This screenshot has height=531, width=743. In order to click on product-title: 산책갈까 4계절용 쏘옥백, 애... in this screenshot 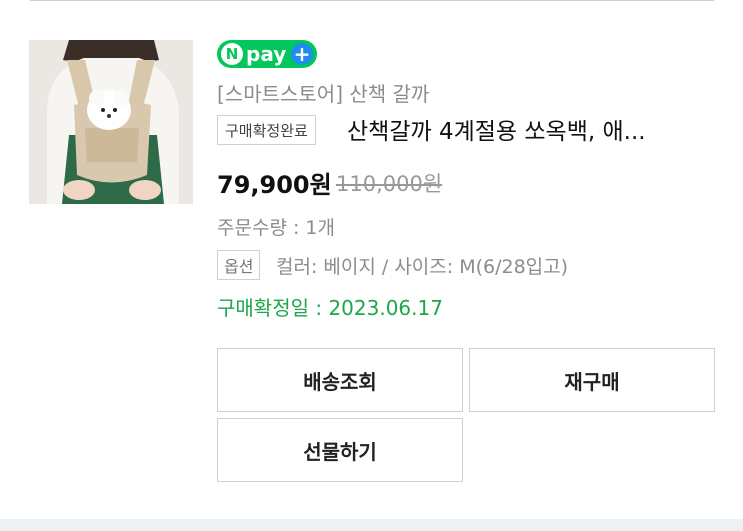, I will do `click(530, 129)`.